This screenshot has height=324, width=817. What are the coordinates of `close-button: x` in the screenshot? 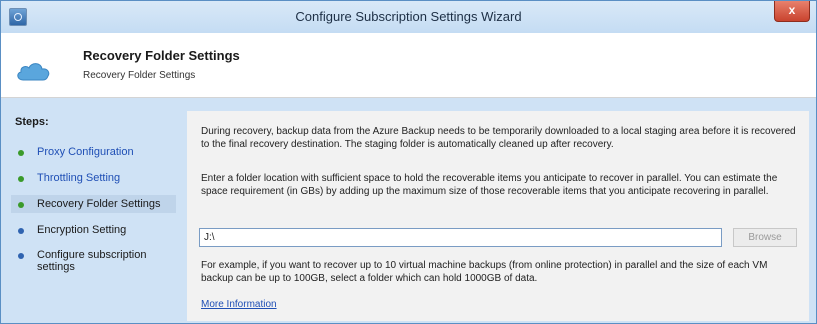 It's located at (792, 11).